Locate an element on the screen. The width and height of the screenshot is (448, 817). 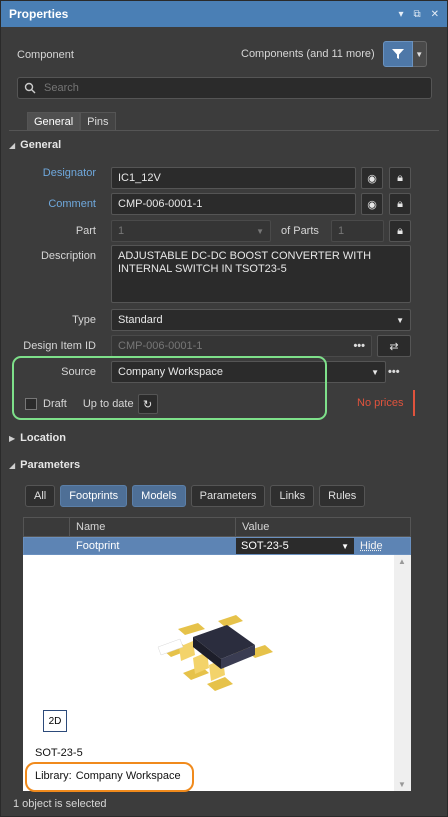
comment-label: Comment is located at coordinates (48, 204).